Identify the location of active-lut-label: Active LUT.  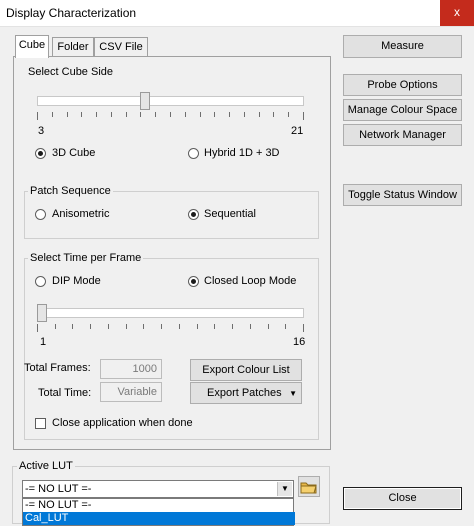
(46, 466).